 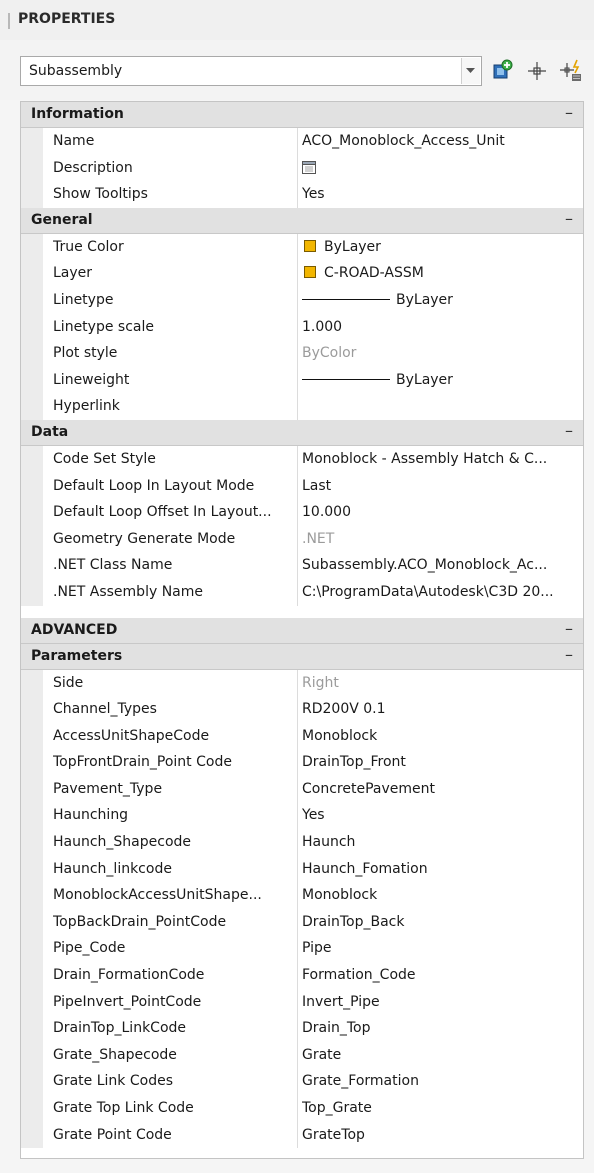 I want to click on text-editor-icon, so click(x=309, y=167).